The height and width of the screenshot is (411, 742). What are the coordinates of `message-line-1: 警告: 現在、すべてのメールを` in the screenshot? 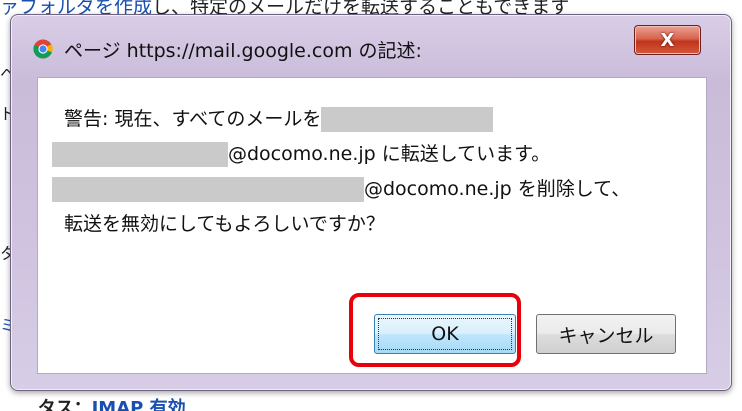 It's located at (279, 119).